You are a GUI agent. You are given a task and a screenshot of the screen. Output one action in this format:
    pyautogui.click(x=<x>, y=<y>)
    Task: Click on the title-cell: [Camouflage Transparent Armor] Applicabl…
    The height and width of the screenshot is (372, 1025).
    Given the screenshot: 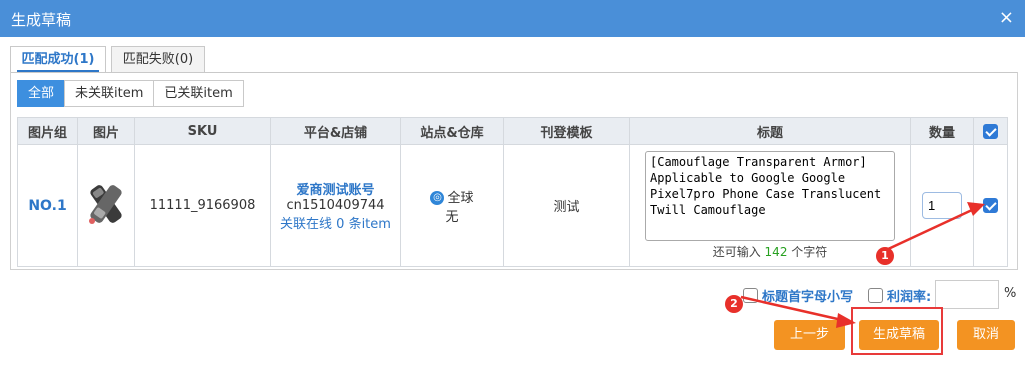 What is the action you would take?
    pyautogui.click(x=770, y=205)
    